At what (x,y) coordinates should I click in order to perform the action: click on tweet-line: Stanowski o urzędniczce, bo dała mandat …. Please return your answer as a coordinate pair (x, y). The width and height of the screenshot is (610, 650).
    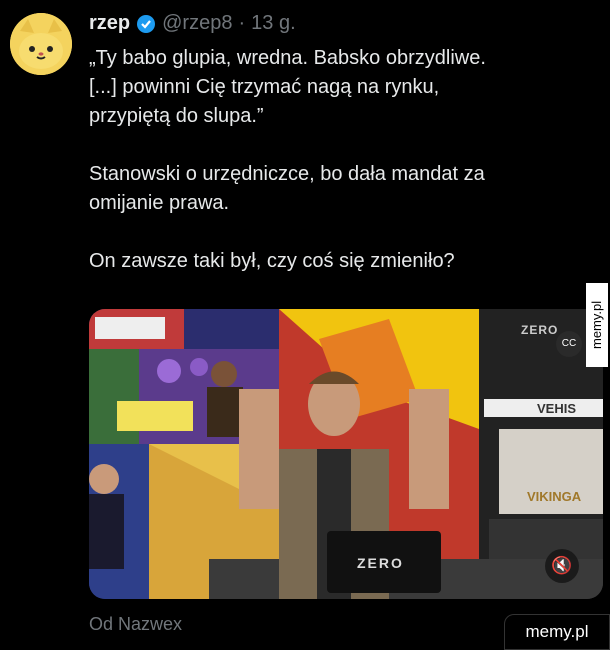
    Looking at the image, I should click on (287, 174).